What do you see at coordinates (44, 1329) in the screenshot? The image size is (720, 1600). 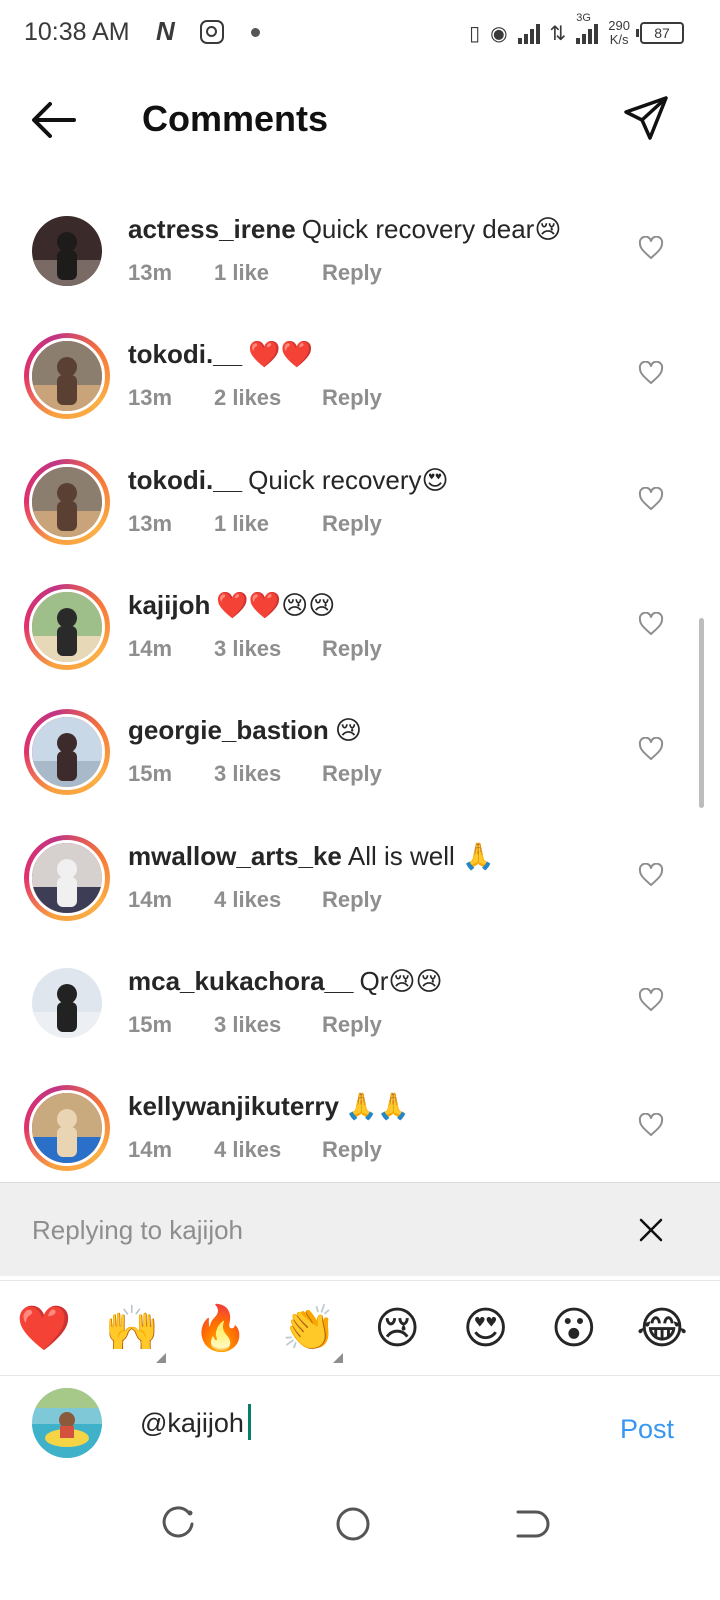 I see `red-heart-emoji: ❤️` at bounding box center [44, 1329].